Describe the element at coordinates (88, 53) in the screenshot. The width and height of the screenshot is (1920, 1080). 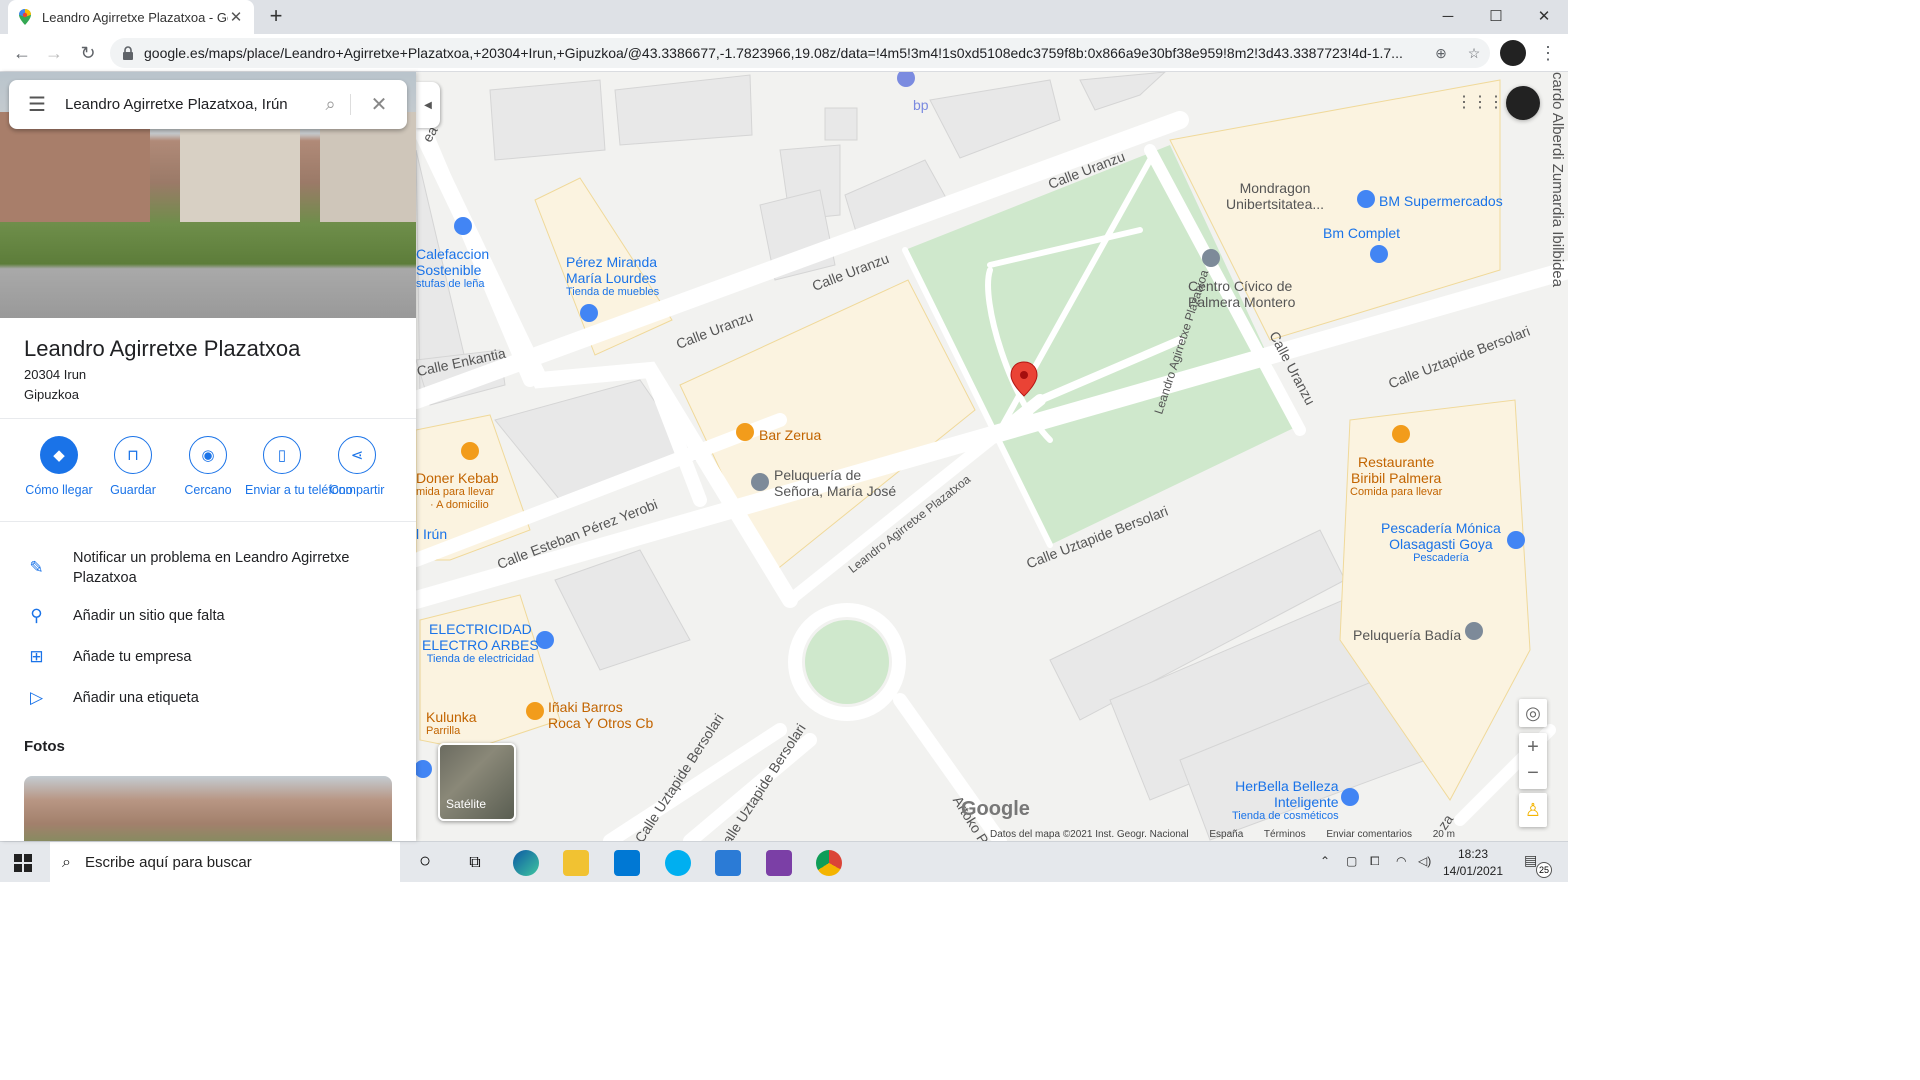
I see `reload-icon: ↻` at that location.